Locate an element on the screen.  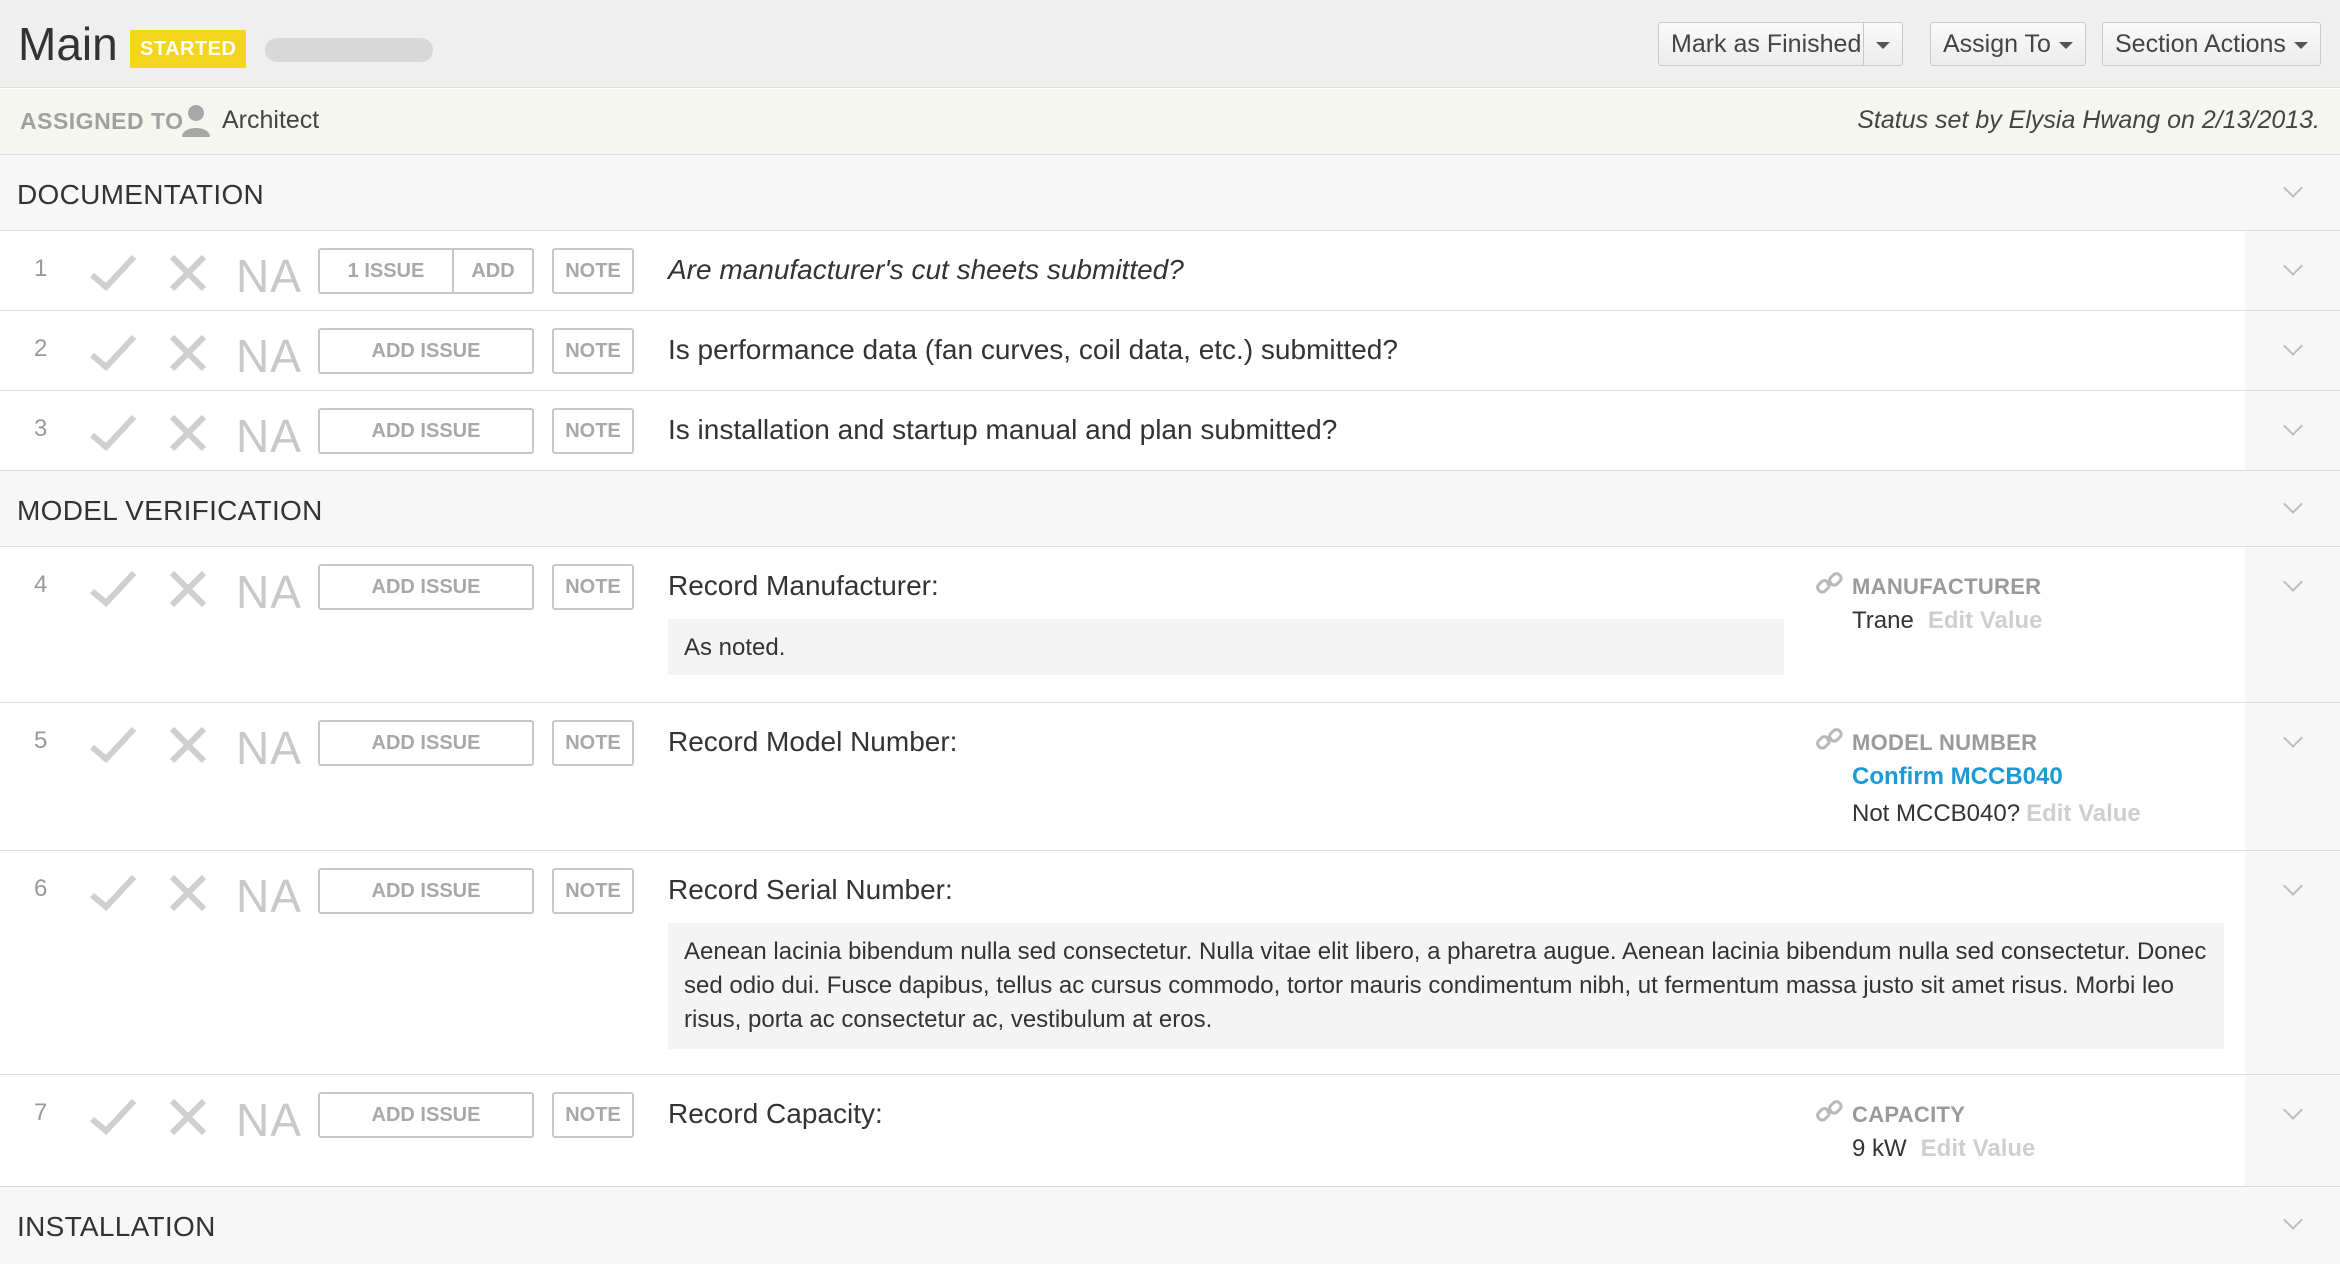
assigned-to-label: ASSIGNED TO is located at coordinates (102, 121).